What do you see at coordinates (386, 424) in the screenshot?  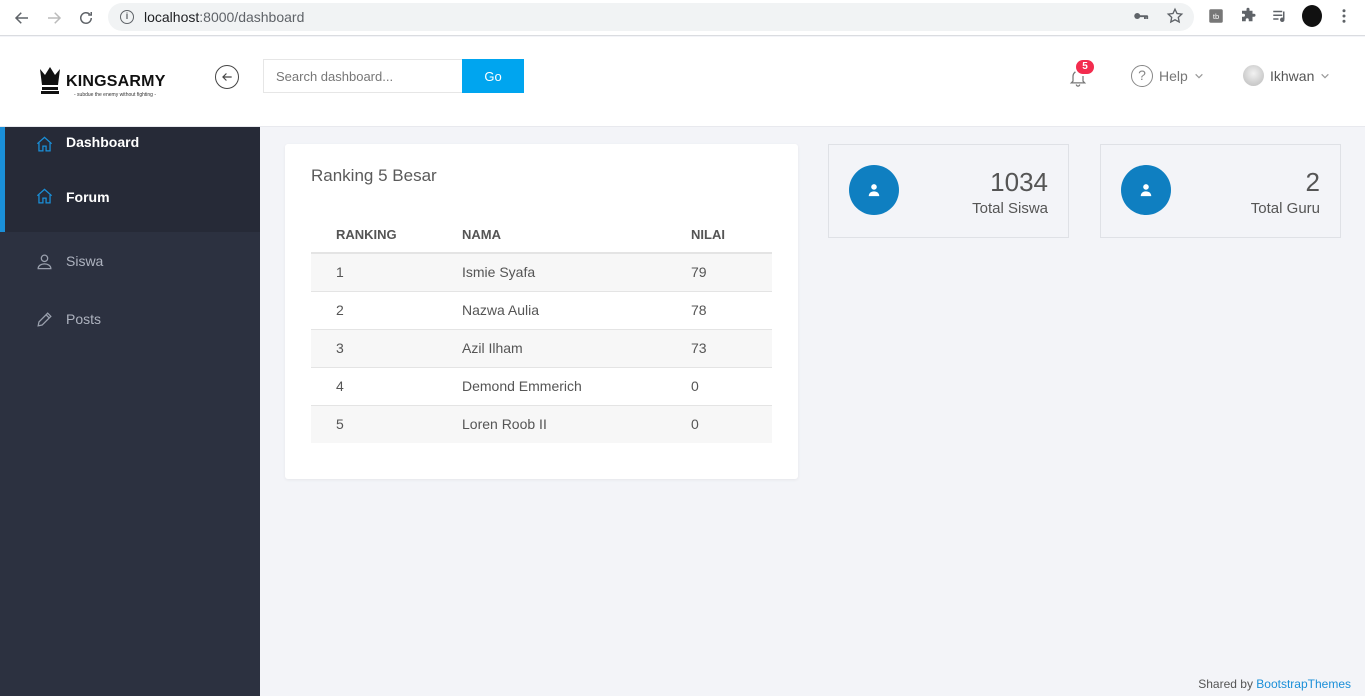 I see `cell-ranking: 5` at bounding box center [386, 424].